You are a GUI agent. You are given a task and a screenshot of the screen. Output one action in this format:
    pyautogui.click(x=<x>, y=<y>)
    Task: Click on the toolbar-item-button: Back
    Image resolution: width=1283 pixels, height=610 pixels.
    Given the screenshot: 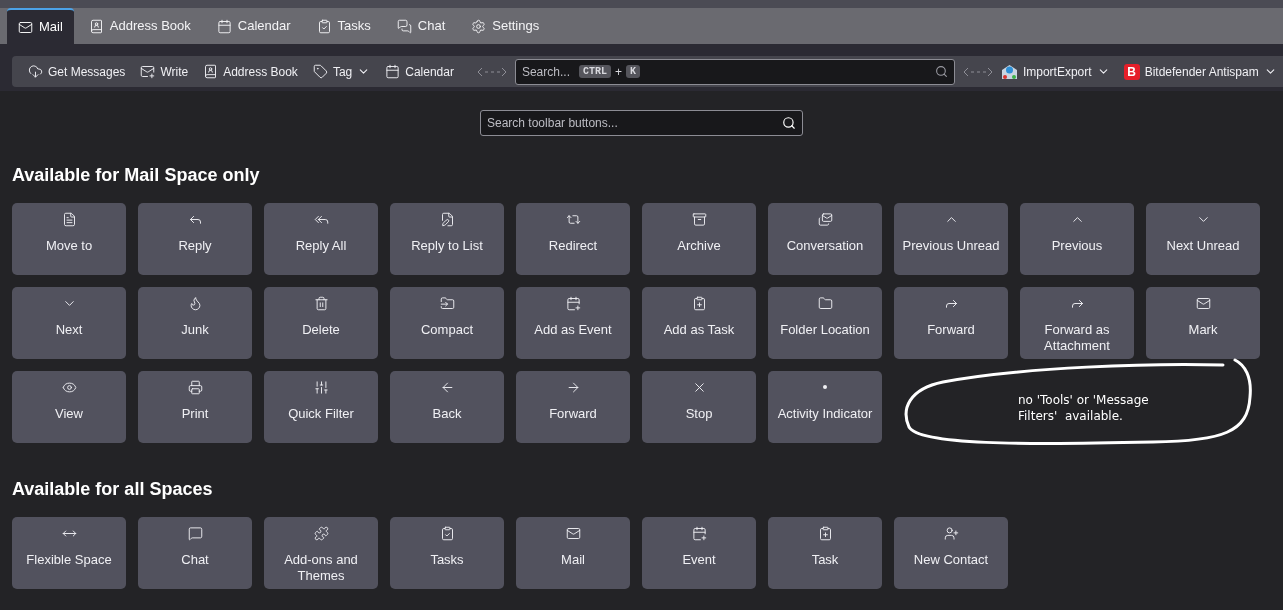 What is the action you would take?
    pyautogui.click(x=447, y=407)
    